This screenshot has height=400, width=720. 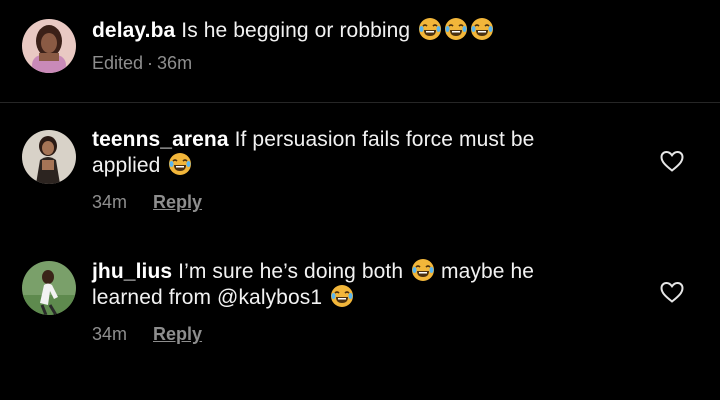 I want to click on comment-meta: Edited · 36m, so click(x=362, y=63).